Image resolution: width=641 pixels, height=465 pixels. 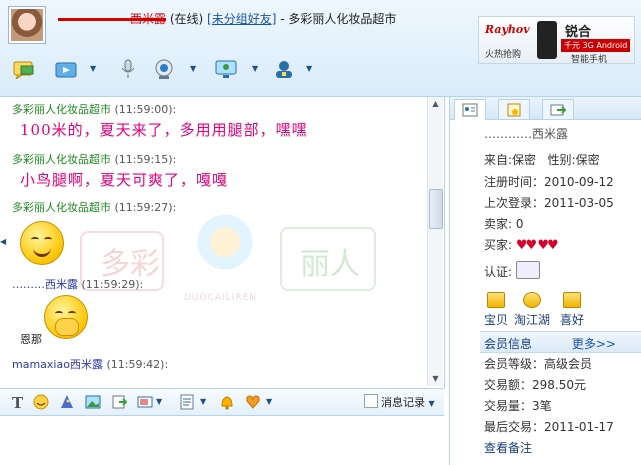 I want to click on gender-label: 性别:, so click(x=561, y=160).